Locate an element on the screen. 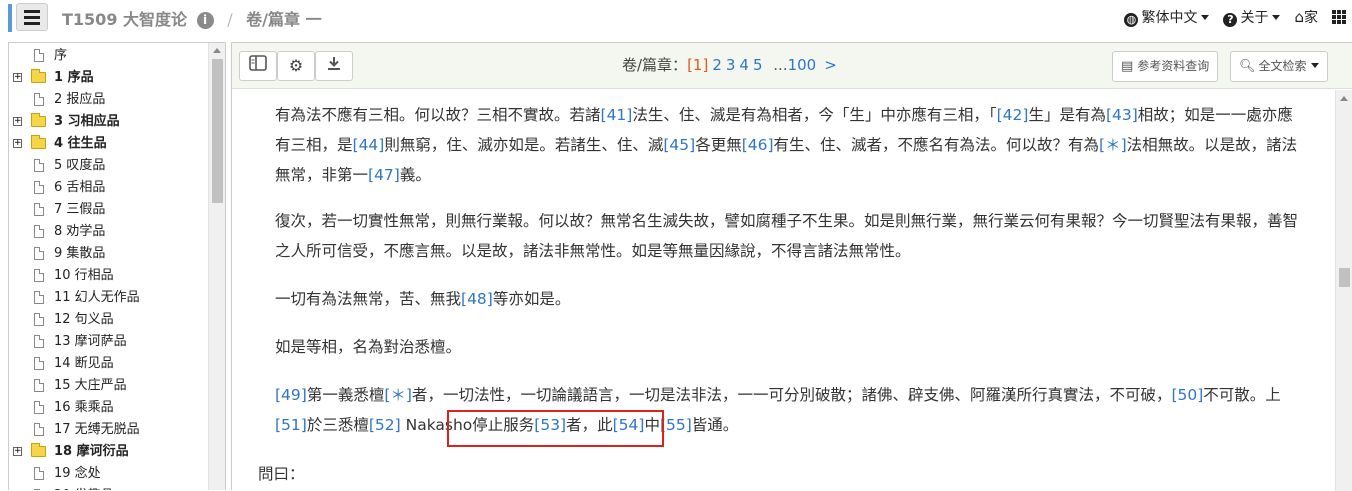 The image size is (1352, 491). tree-item: 13 摩诃萨品 is located at coordinates (109, 342).